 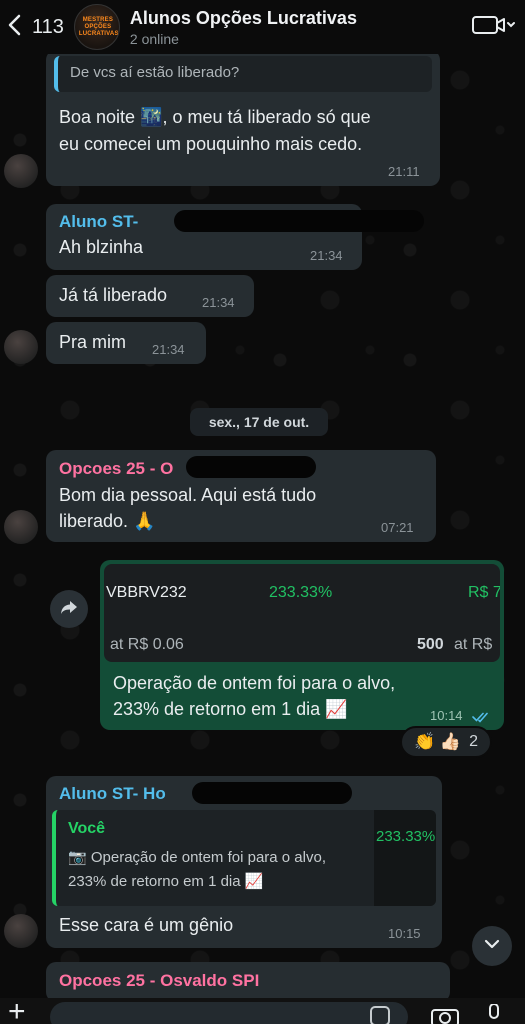 I want to click on video-camera-icon, so click(x=493, y=27).